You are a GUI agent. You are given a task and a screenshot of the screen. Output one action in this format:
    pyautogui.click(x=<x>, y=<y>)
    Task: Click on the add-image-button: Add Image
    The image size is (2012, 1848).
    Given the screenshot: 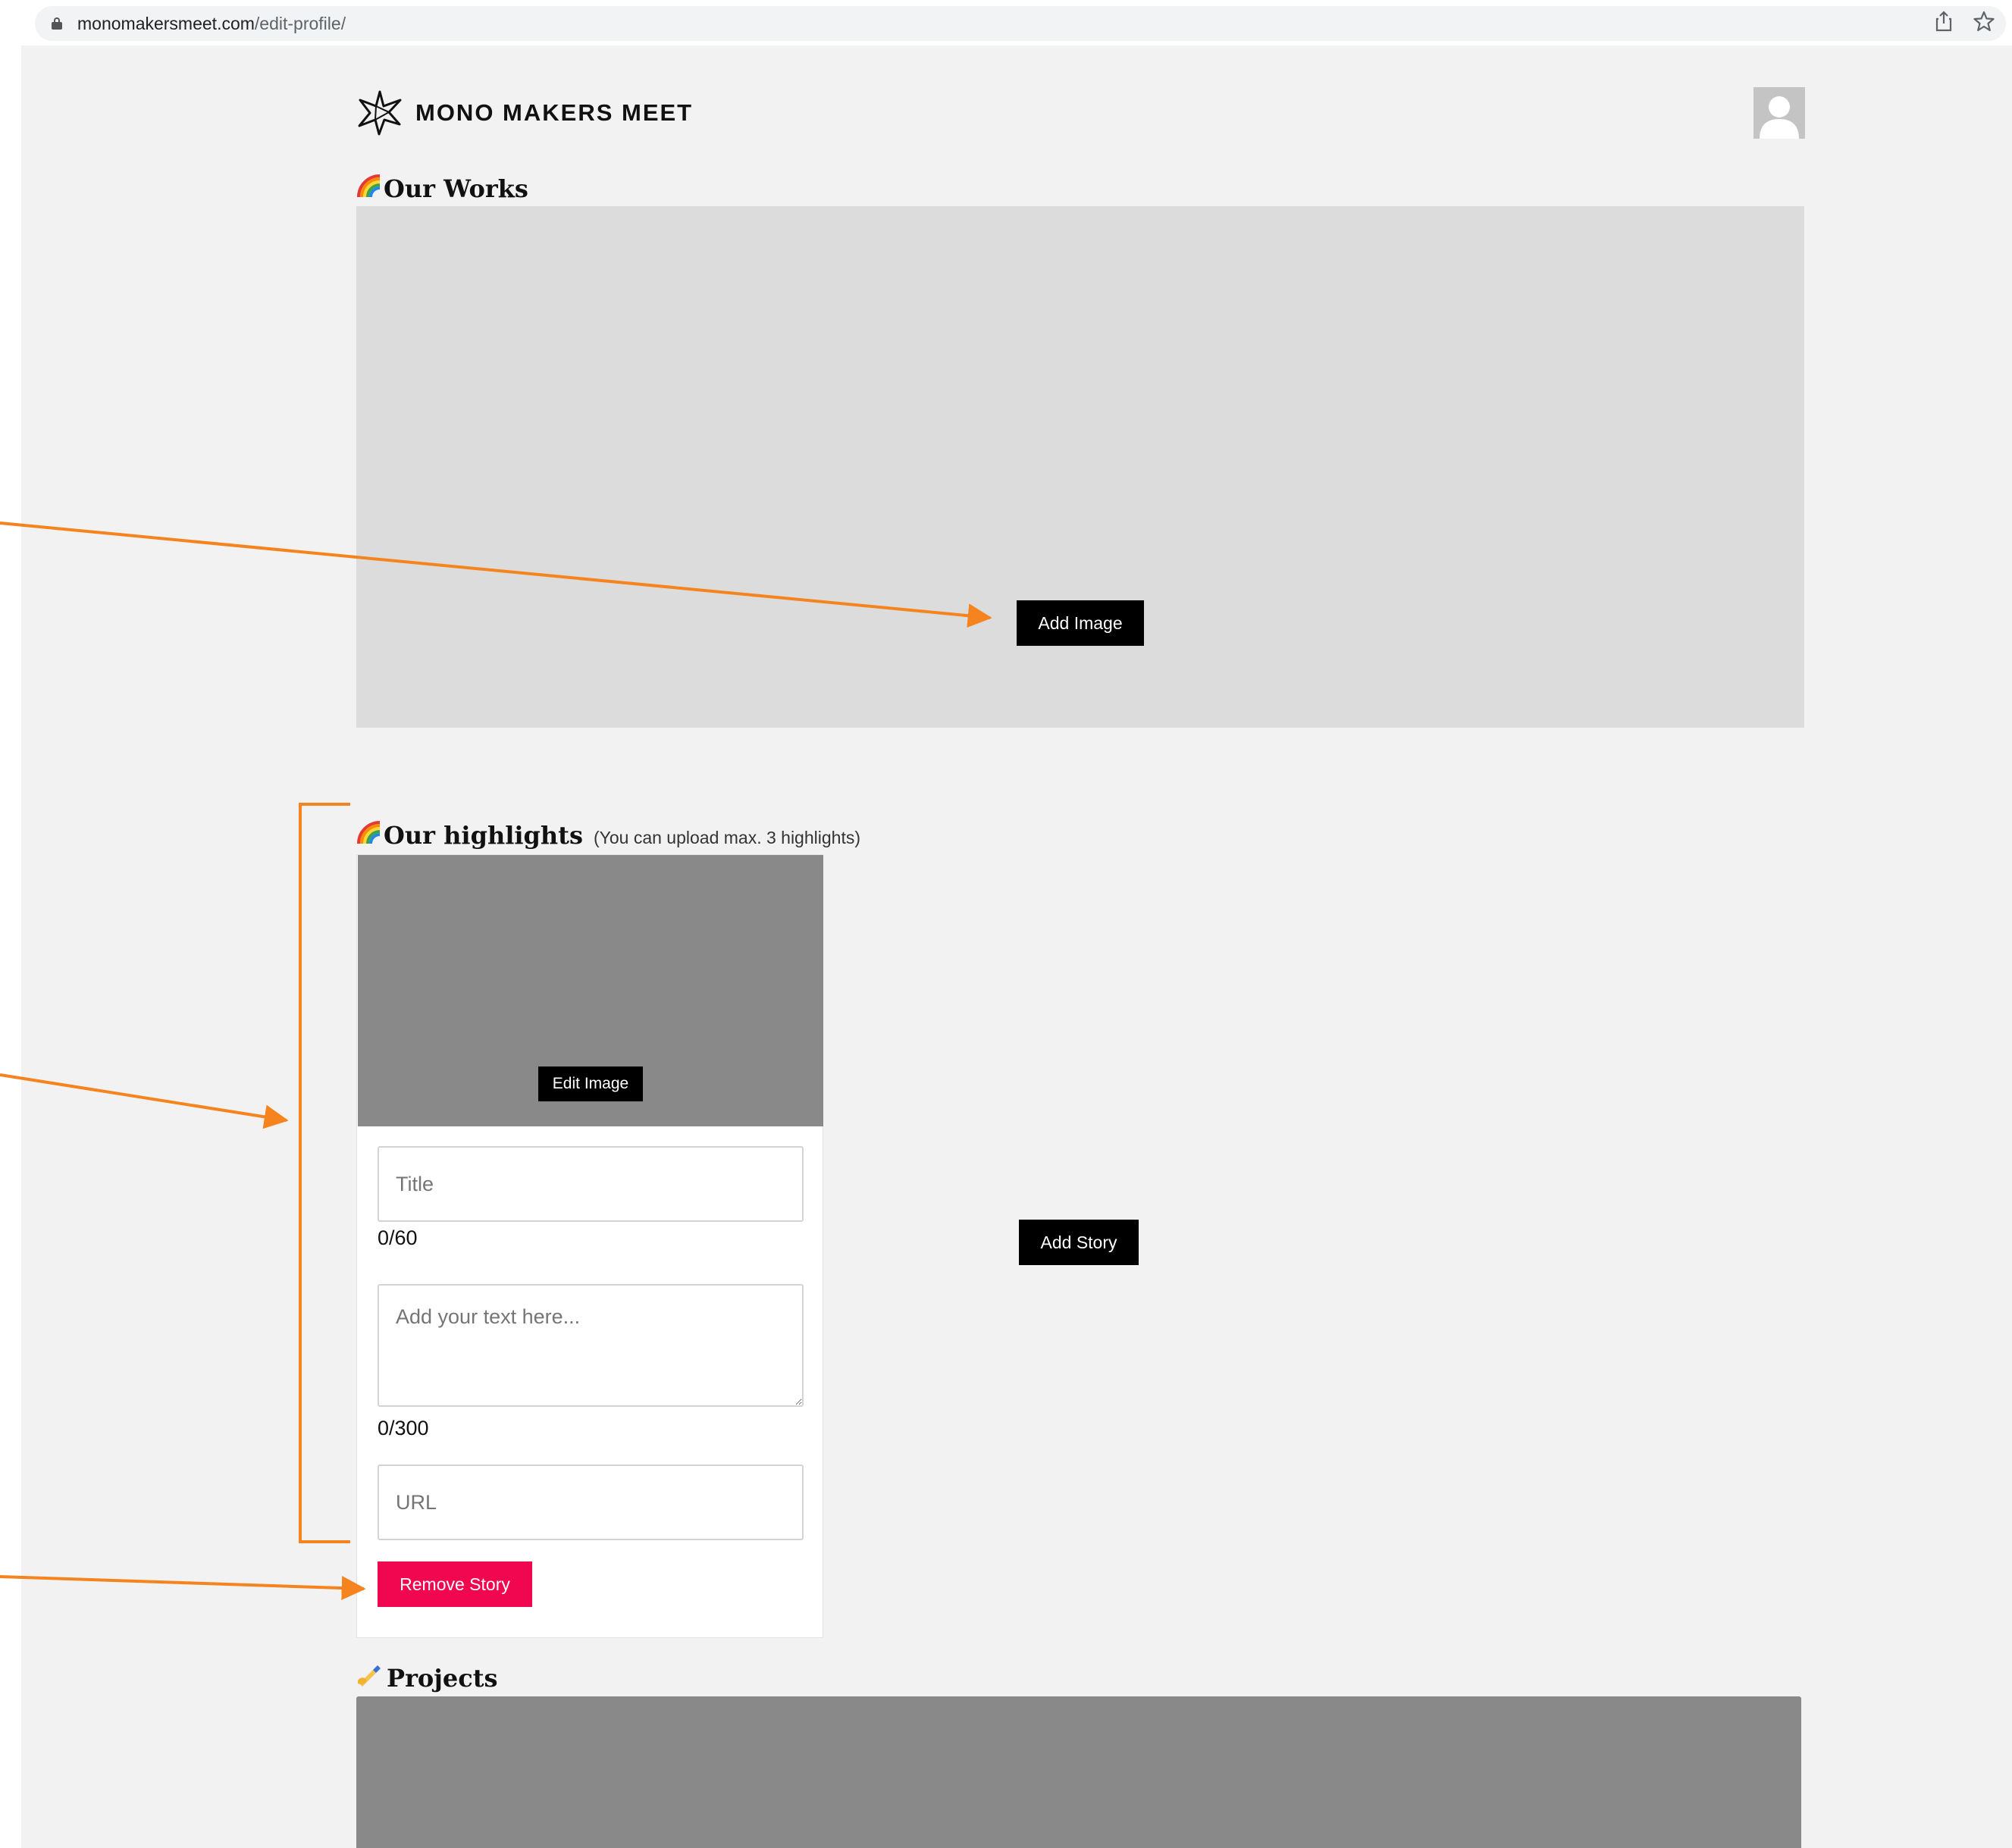 What is the action you would take?
    pyautogui.click(x=1080, y=623)
    